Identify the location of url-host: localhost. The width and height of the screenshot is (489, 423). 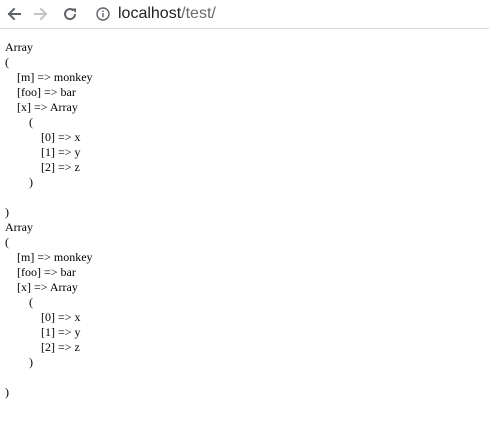
(150, 13).